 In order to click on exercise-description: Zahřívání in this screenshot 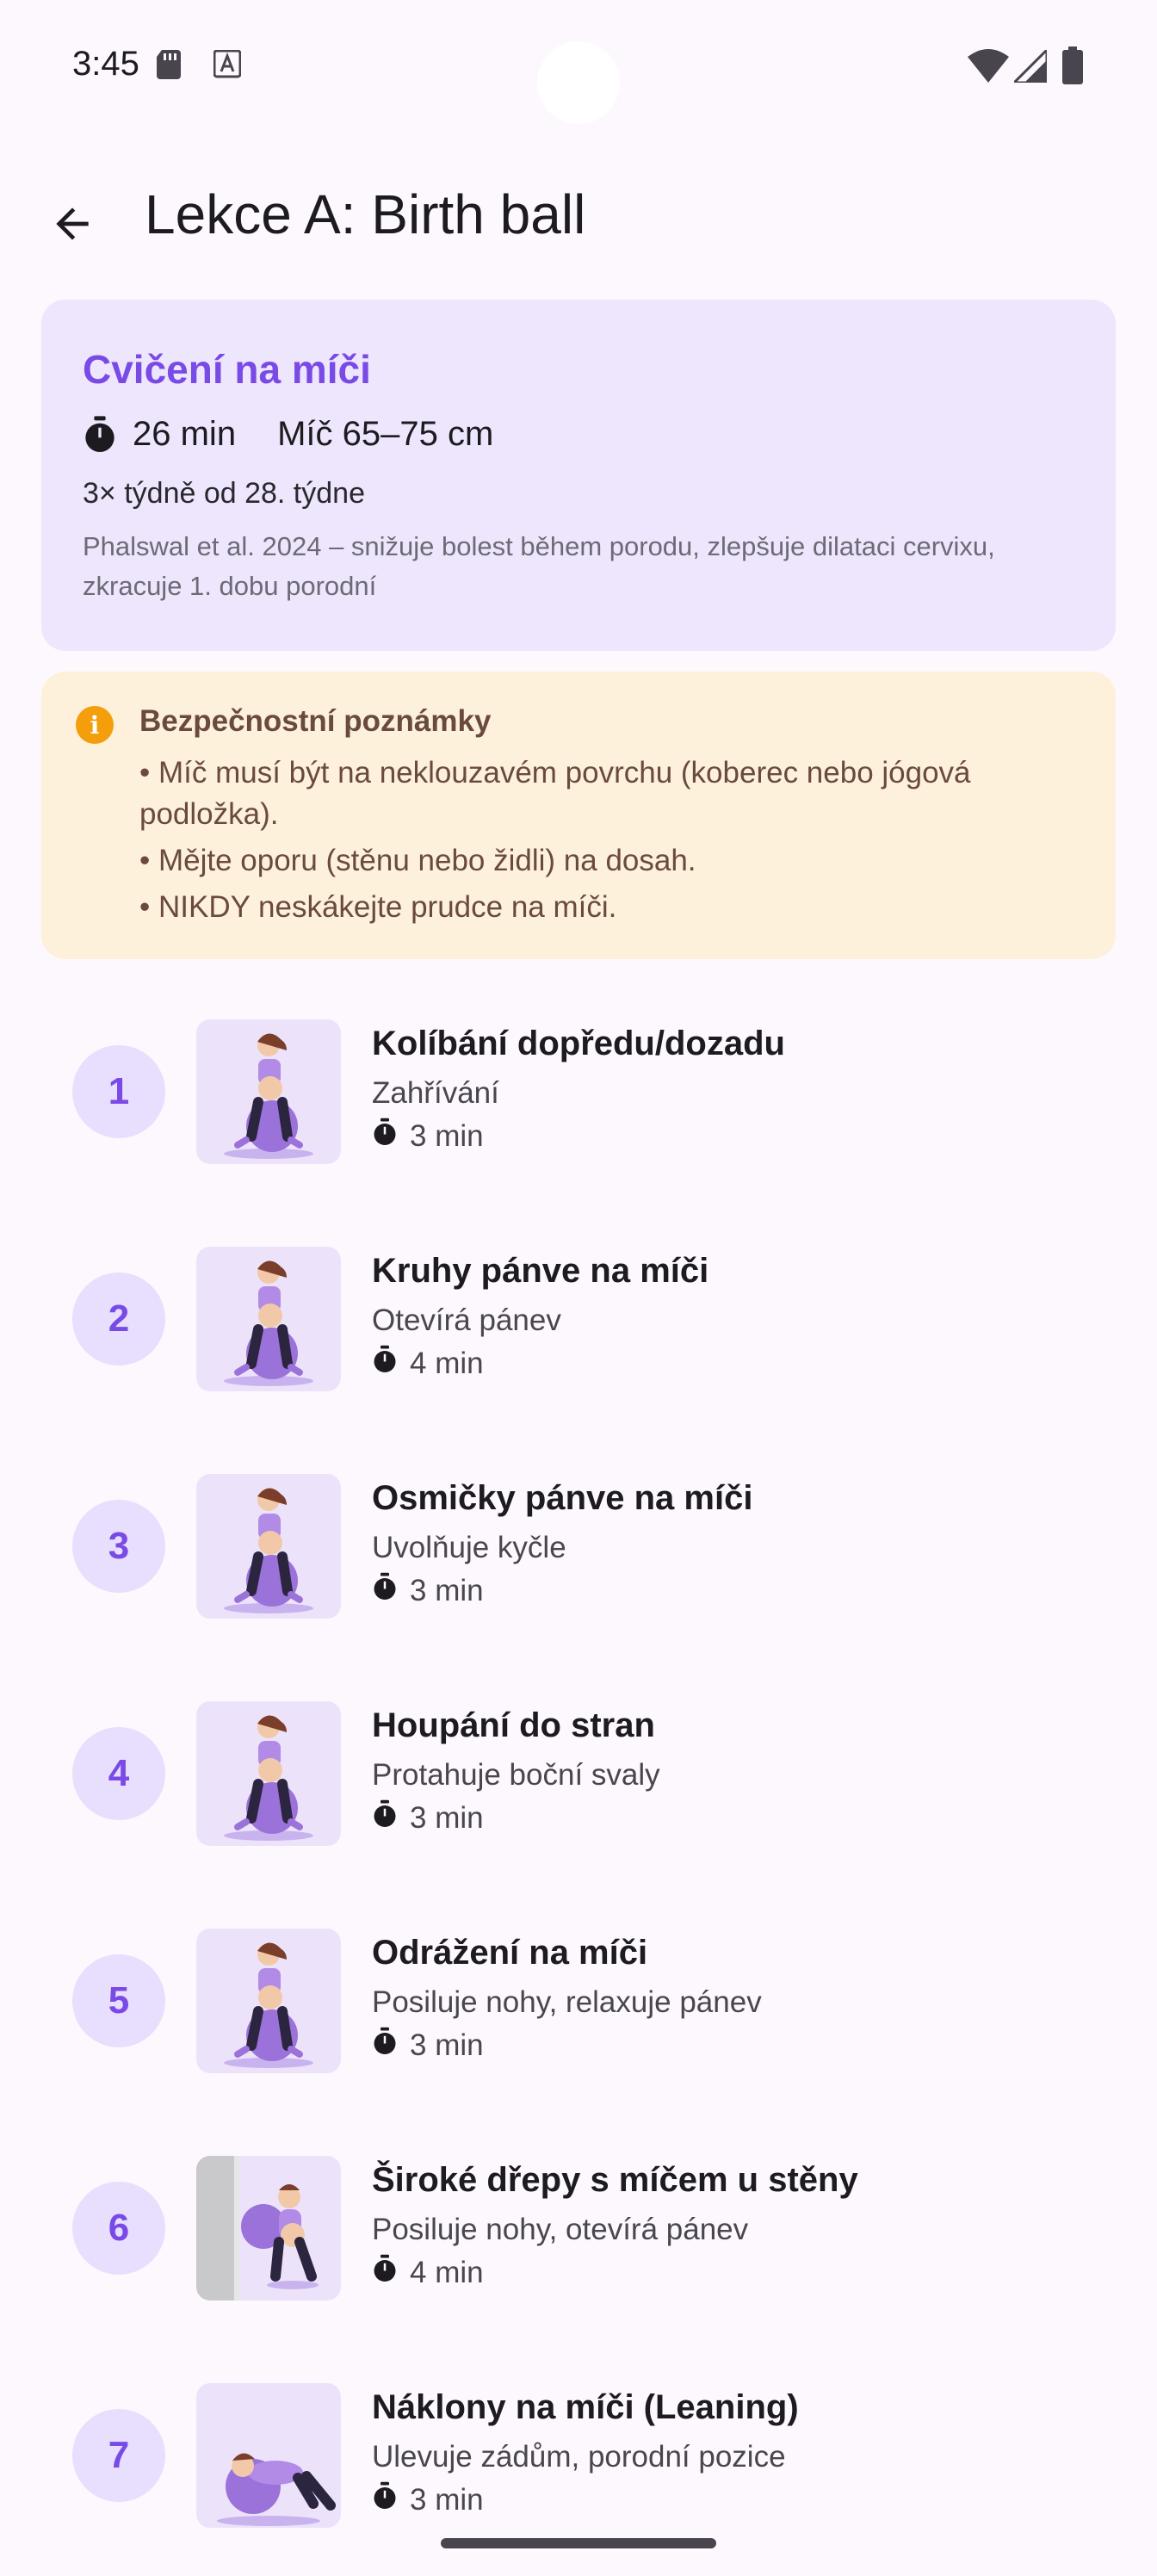, I will do `click(436, 1093)`.